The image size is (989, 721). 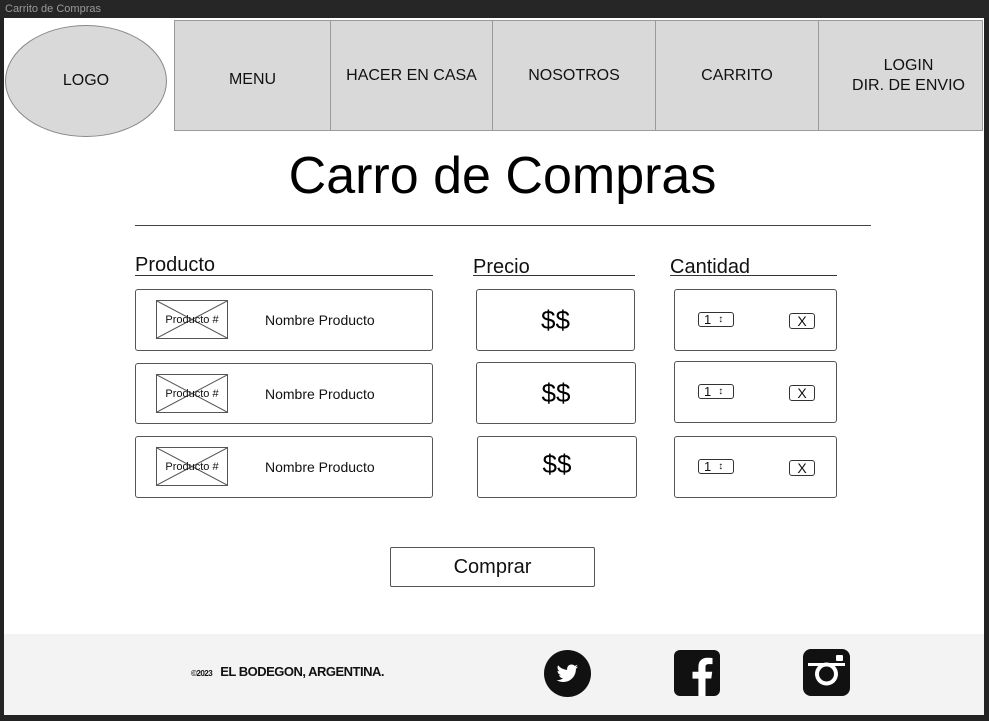 I want to click on nav-carrito: CARRITO, so click(x=737, y=75).